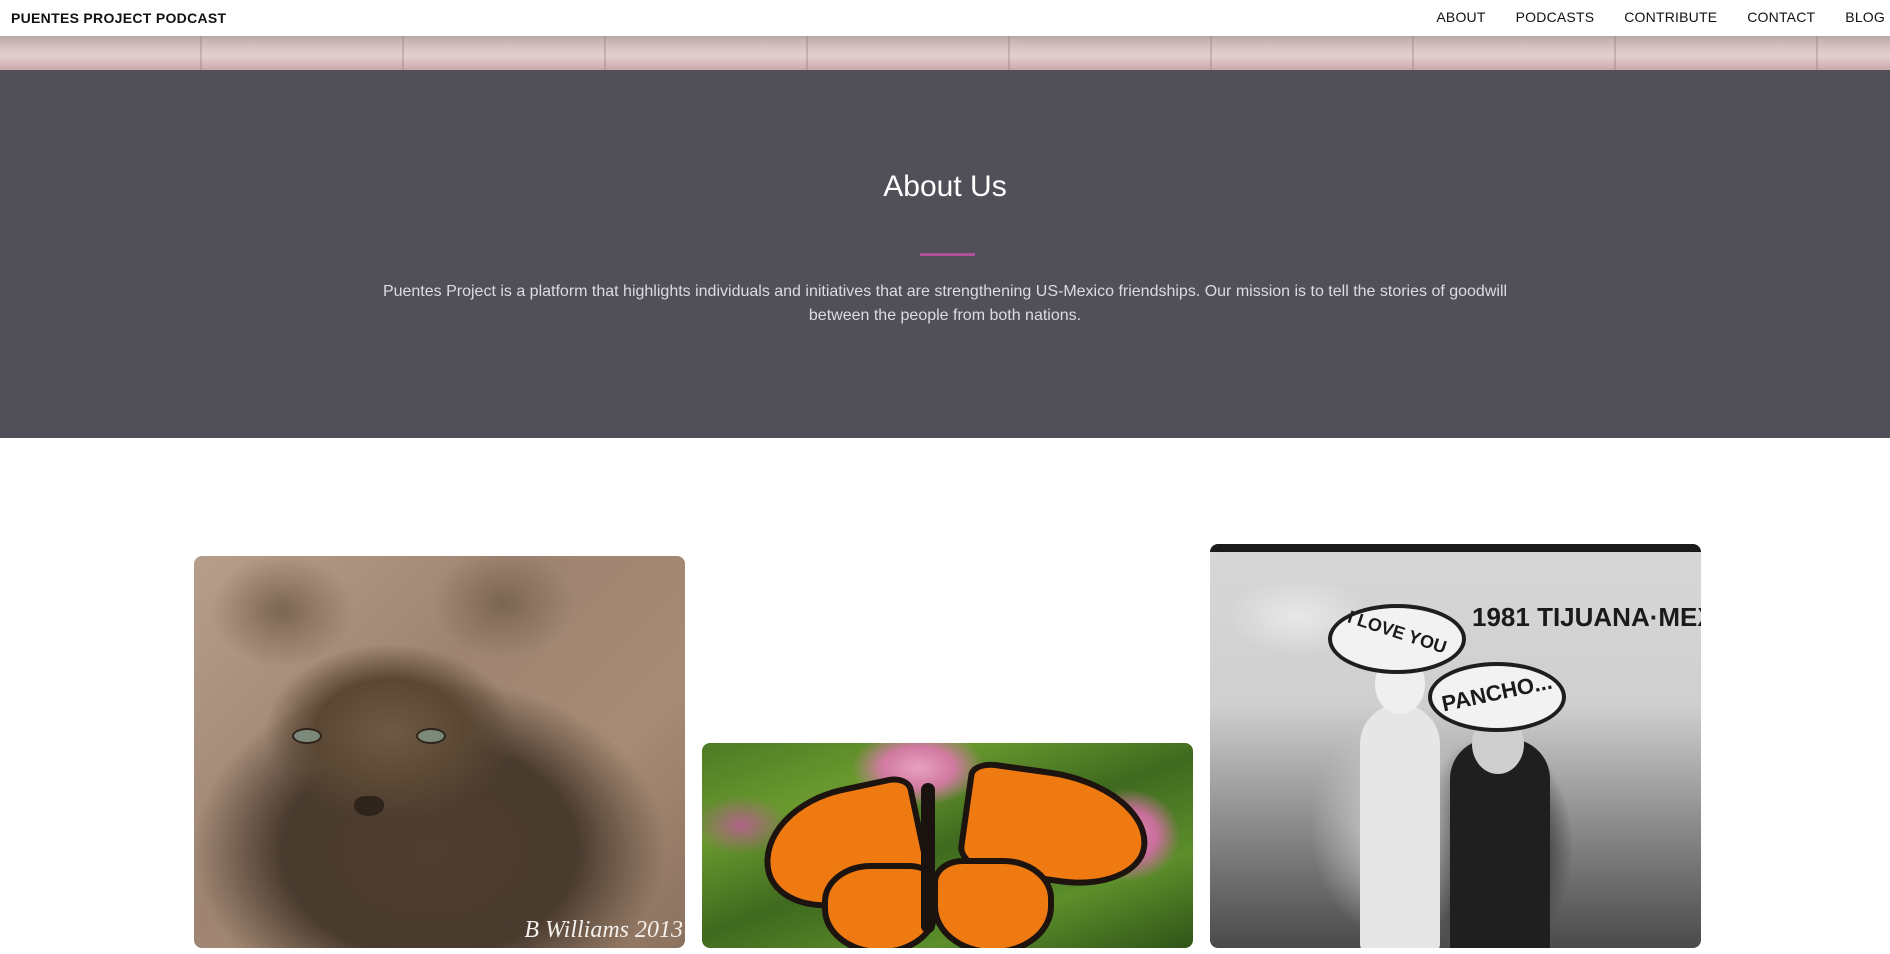  What do you see at coordinates (1781, 17) in the screenshot?
I see `nav-link-contact: CONTACT` at bounding box center [1781, 17].